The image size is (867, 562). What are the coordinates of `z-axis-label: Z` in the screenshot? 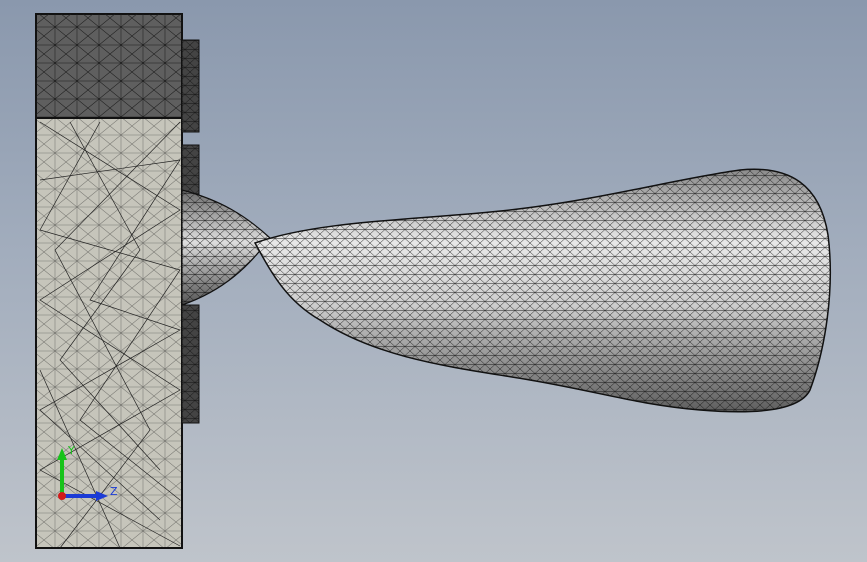 It's located at (114, 491).